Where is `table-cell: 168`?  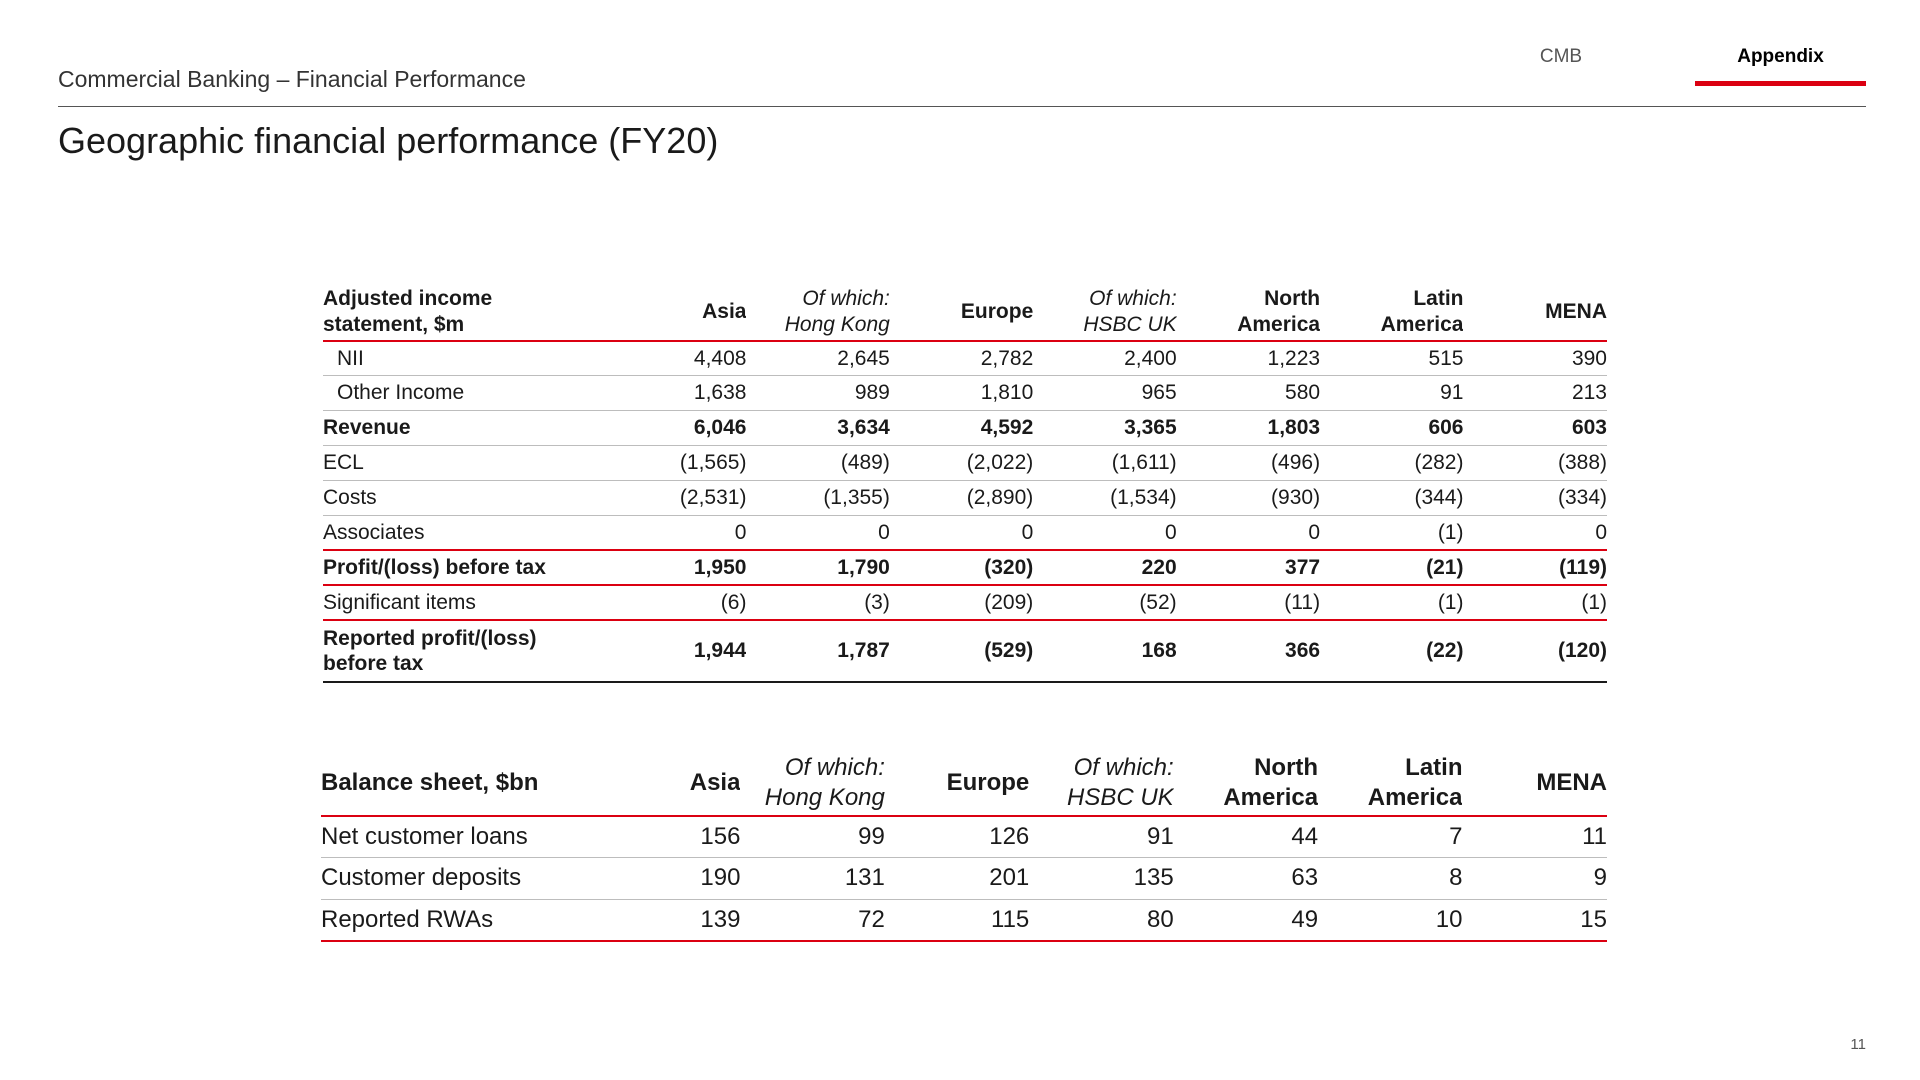
table-cell: 168 is located at coordinates (1105, 652).